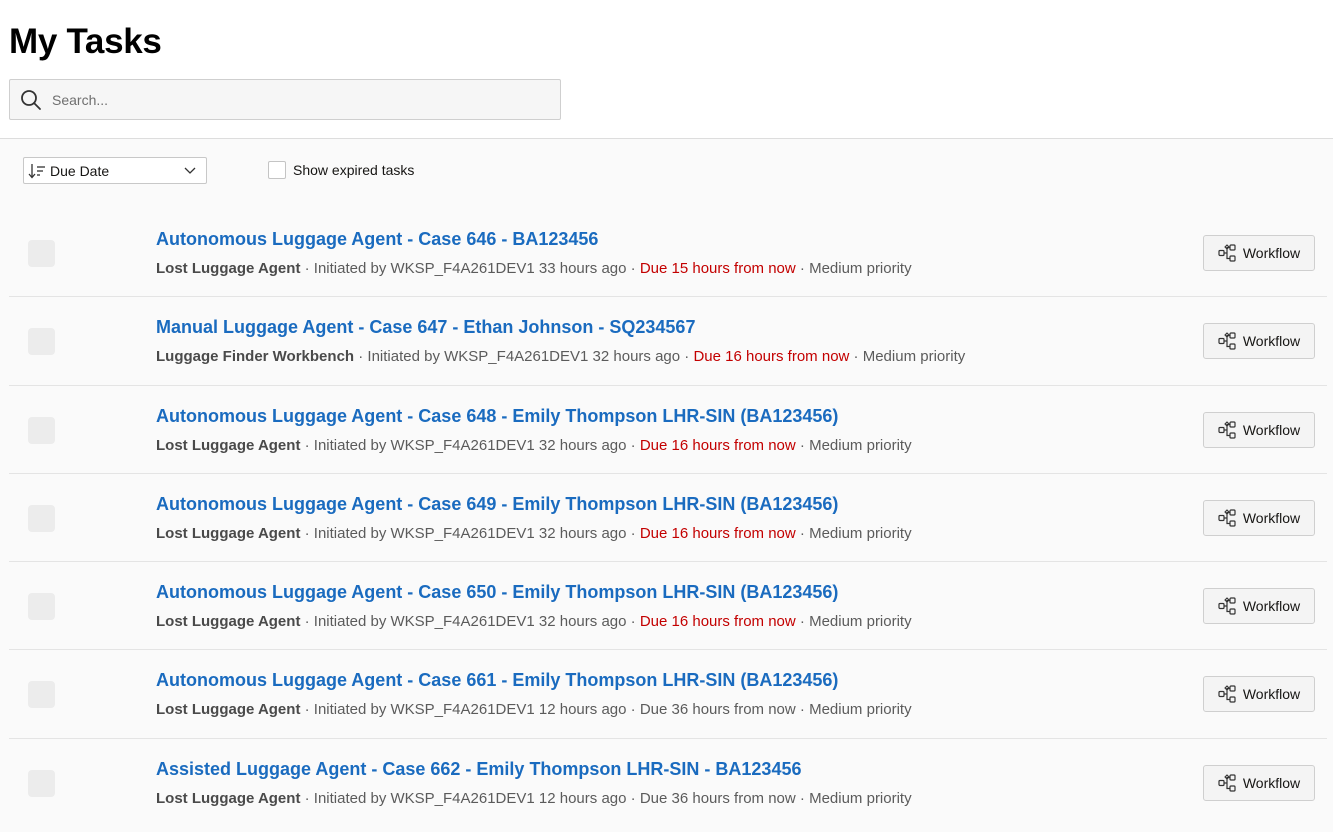 The image size is (1333, 832). I want to click on show-expired-label: Show expired tasks, so click(354, 170).